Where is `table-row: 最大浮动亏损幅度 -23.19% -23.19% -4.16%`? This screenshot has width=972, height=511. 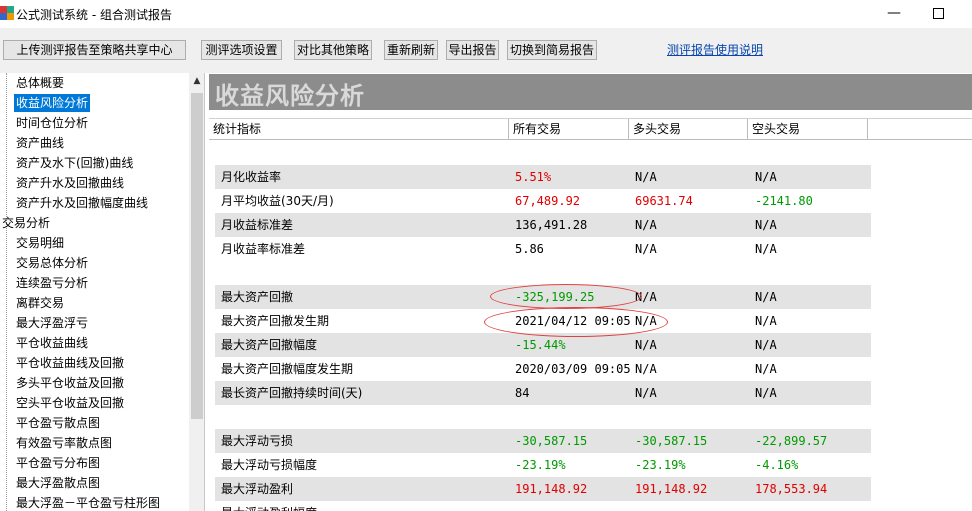 table-row: 最大浮动亏损幅度 -23.19% -23.19% -4.16% is located at coordinates (543, 465).